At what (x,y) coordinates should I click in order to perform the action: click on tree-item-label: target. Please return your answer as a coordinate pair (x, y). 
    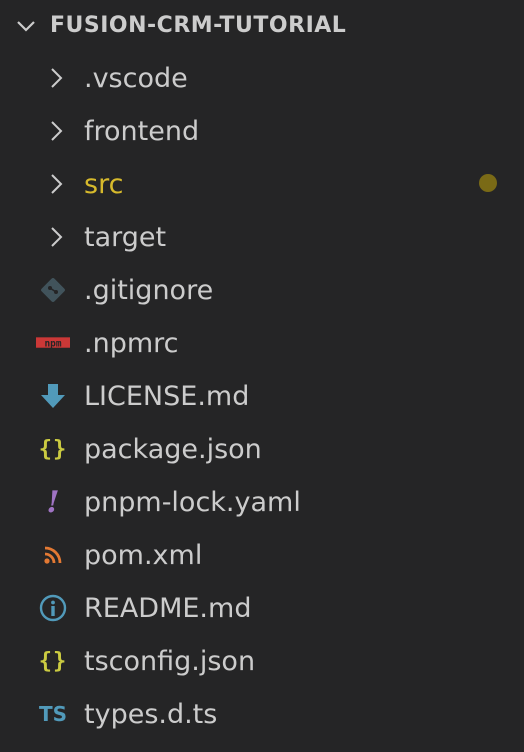
    Looking at the image, I should click on (125, 237).